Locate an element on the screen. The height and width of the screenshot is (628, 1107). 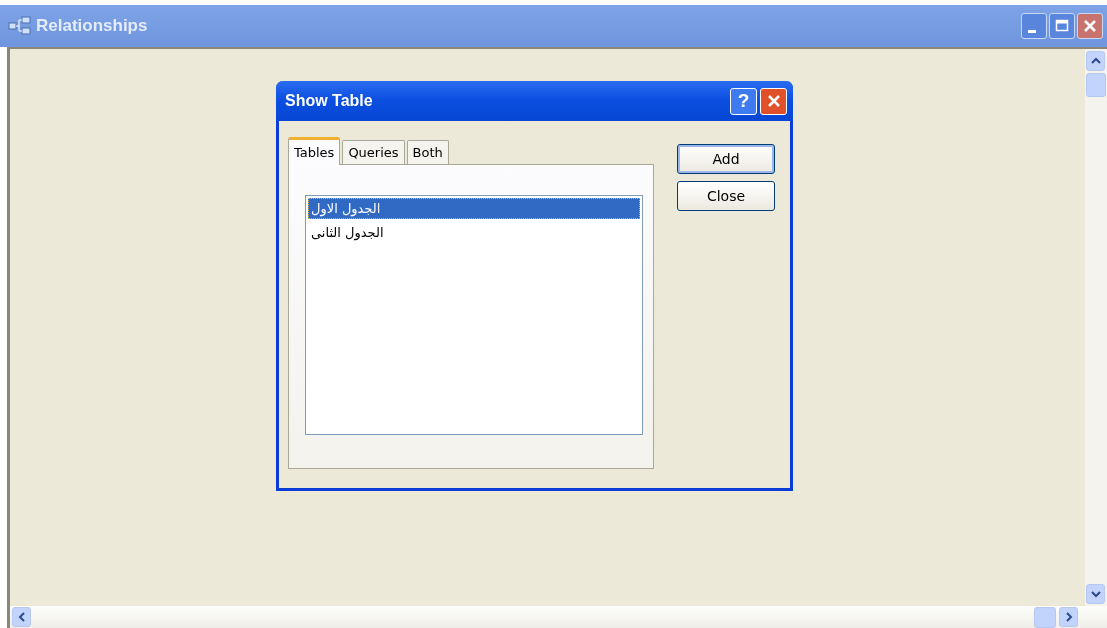
tab: Both is located at coordinates (427, 152).